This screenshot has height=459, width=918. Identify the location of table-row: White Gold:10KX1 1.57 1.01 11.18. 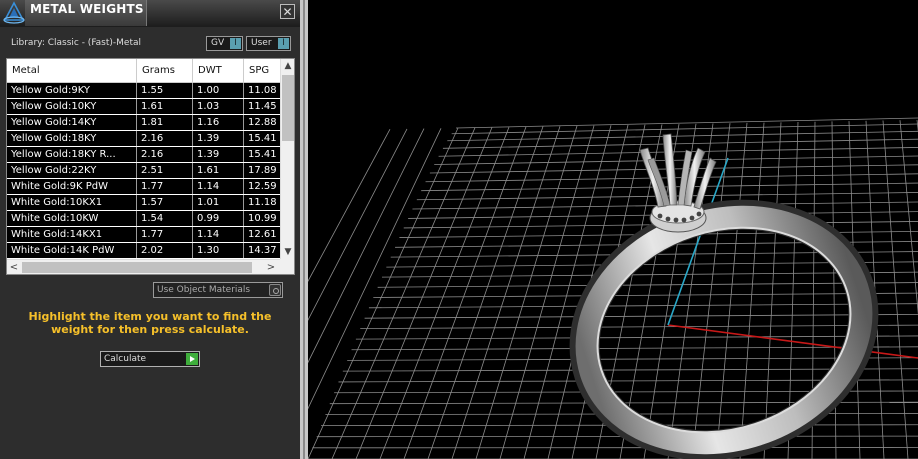
(143, 202).